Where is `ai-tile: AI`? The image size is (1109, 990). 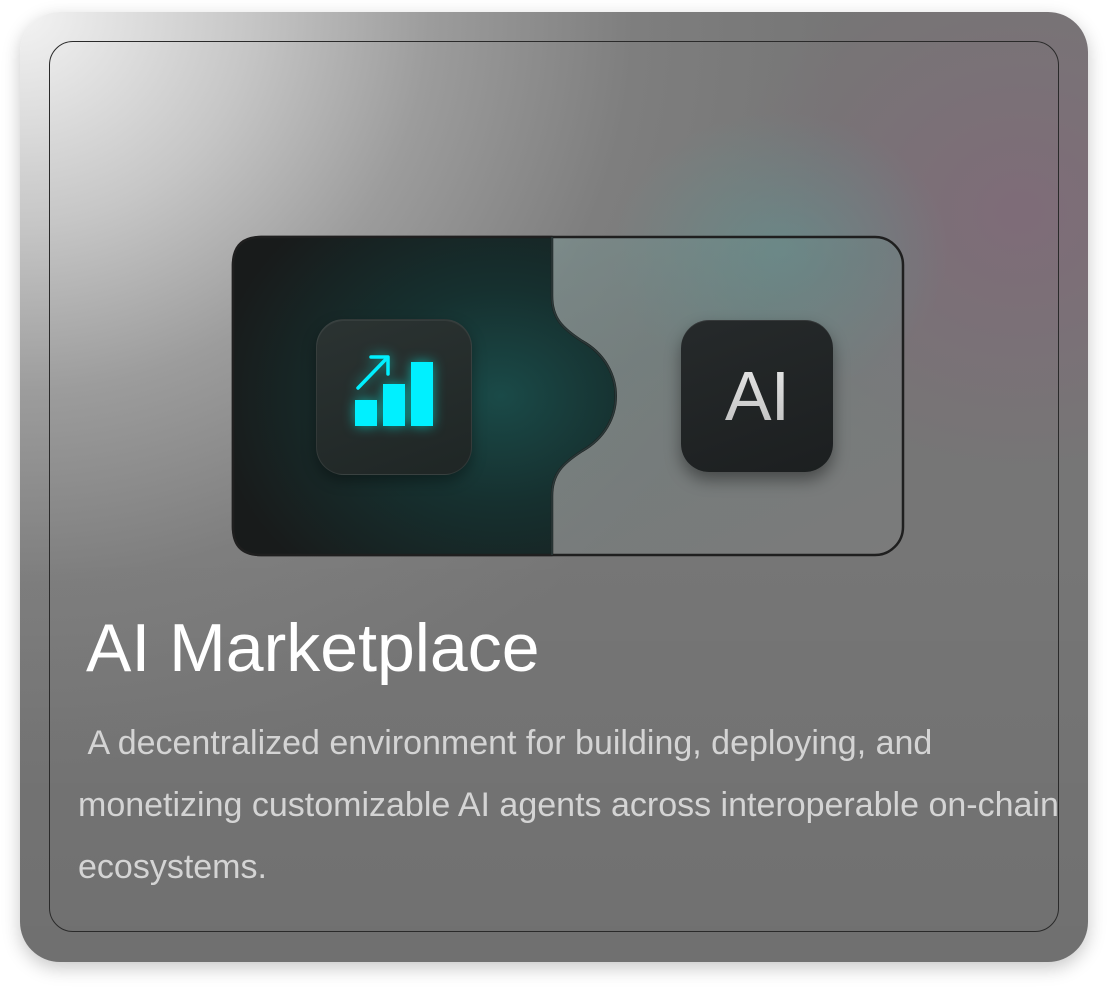 ai-tile: AI is located at coordinates (757, 396).